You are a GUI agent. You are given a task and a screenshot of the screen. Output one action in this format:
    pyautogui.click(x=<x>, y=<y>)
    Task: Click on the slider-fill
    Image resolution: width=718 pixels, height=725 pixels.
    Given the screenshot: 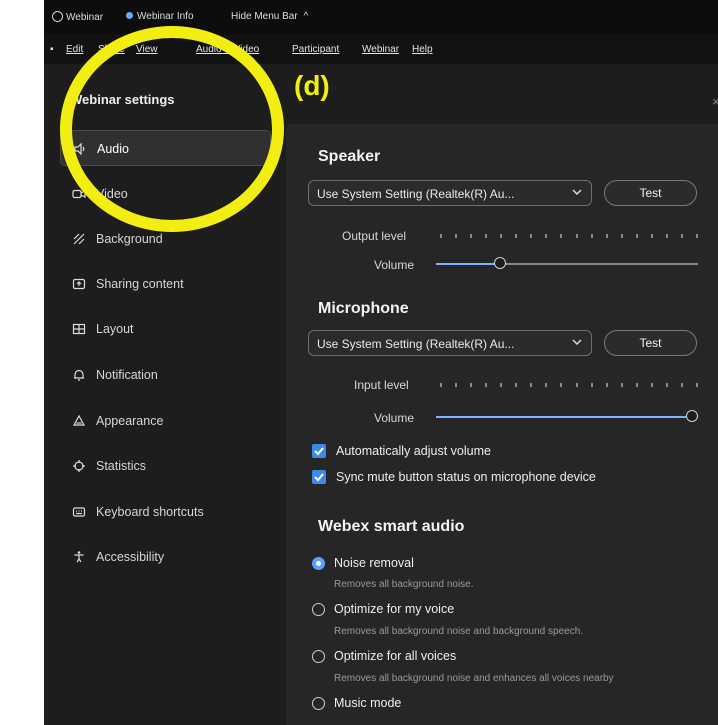 What is the action you would take?
    pyautogui.click(x=468, y=264)
    